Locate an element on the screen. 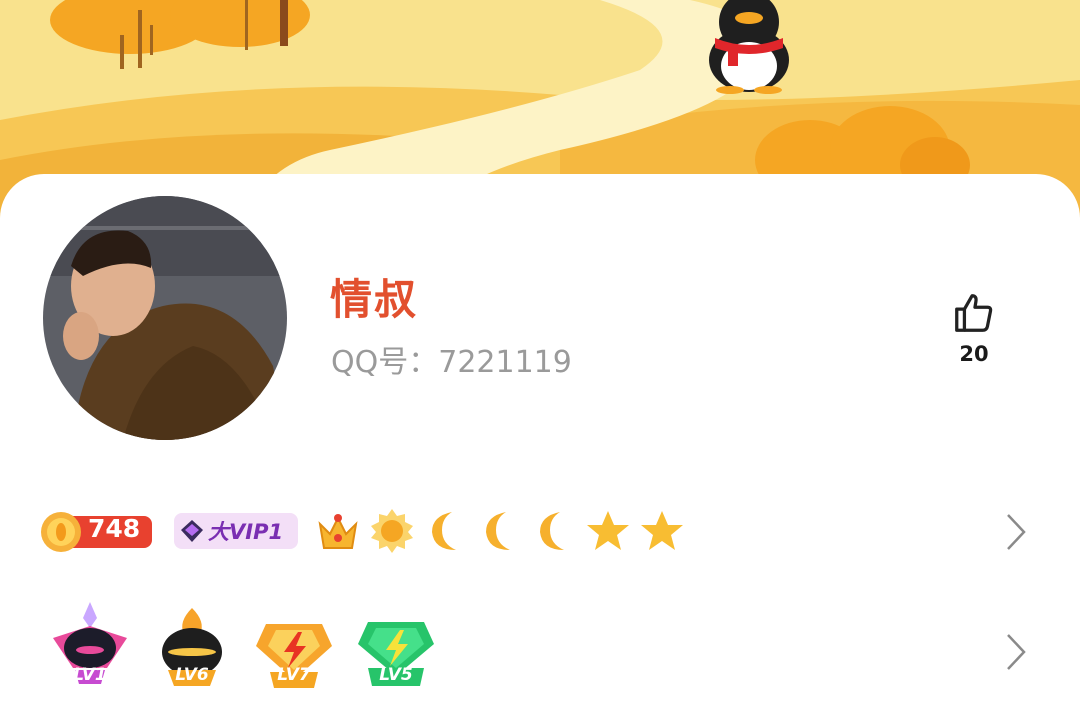 Image resolution: width=1080 pixels, height=706 pixels. qq-number-line: QQ号：7221119 is located at coordinates (451, 359).